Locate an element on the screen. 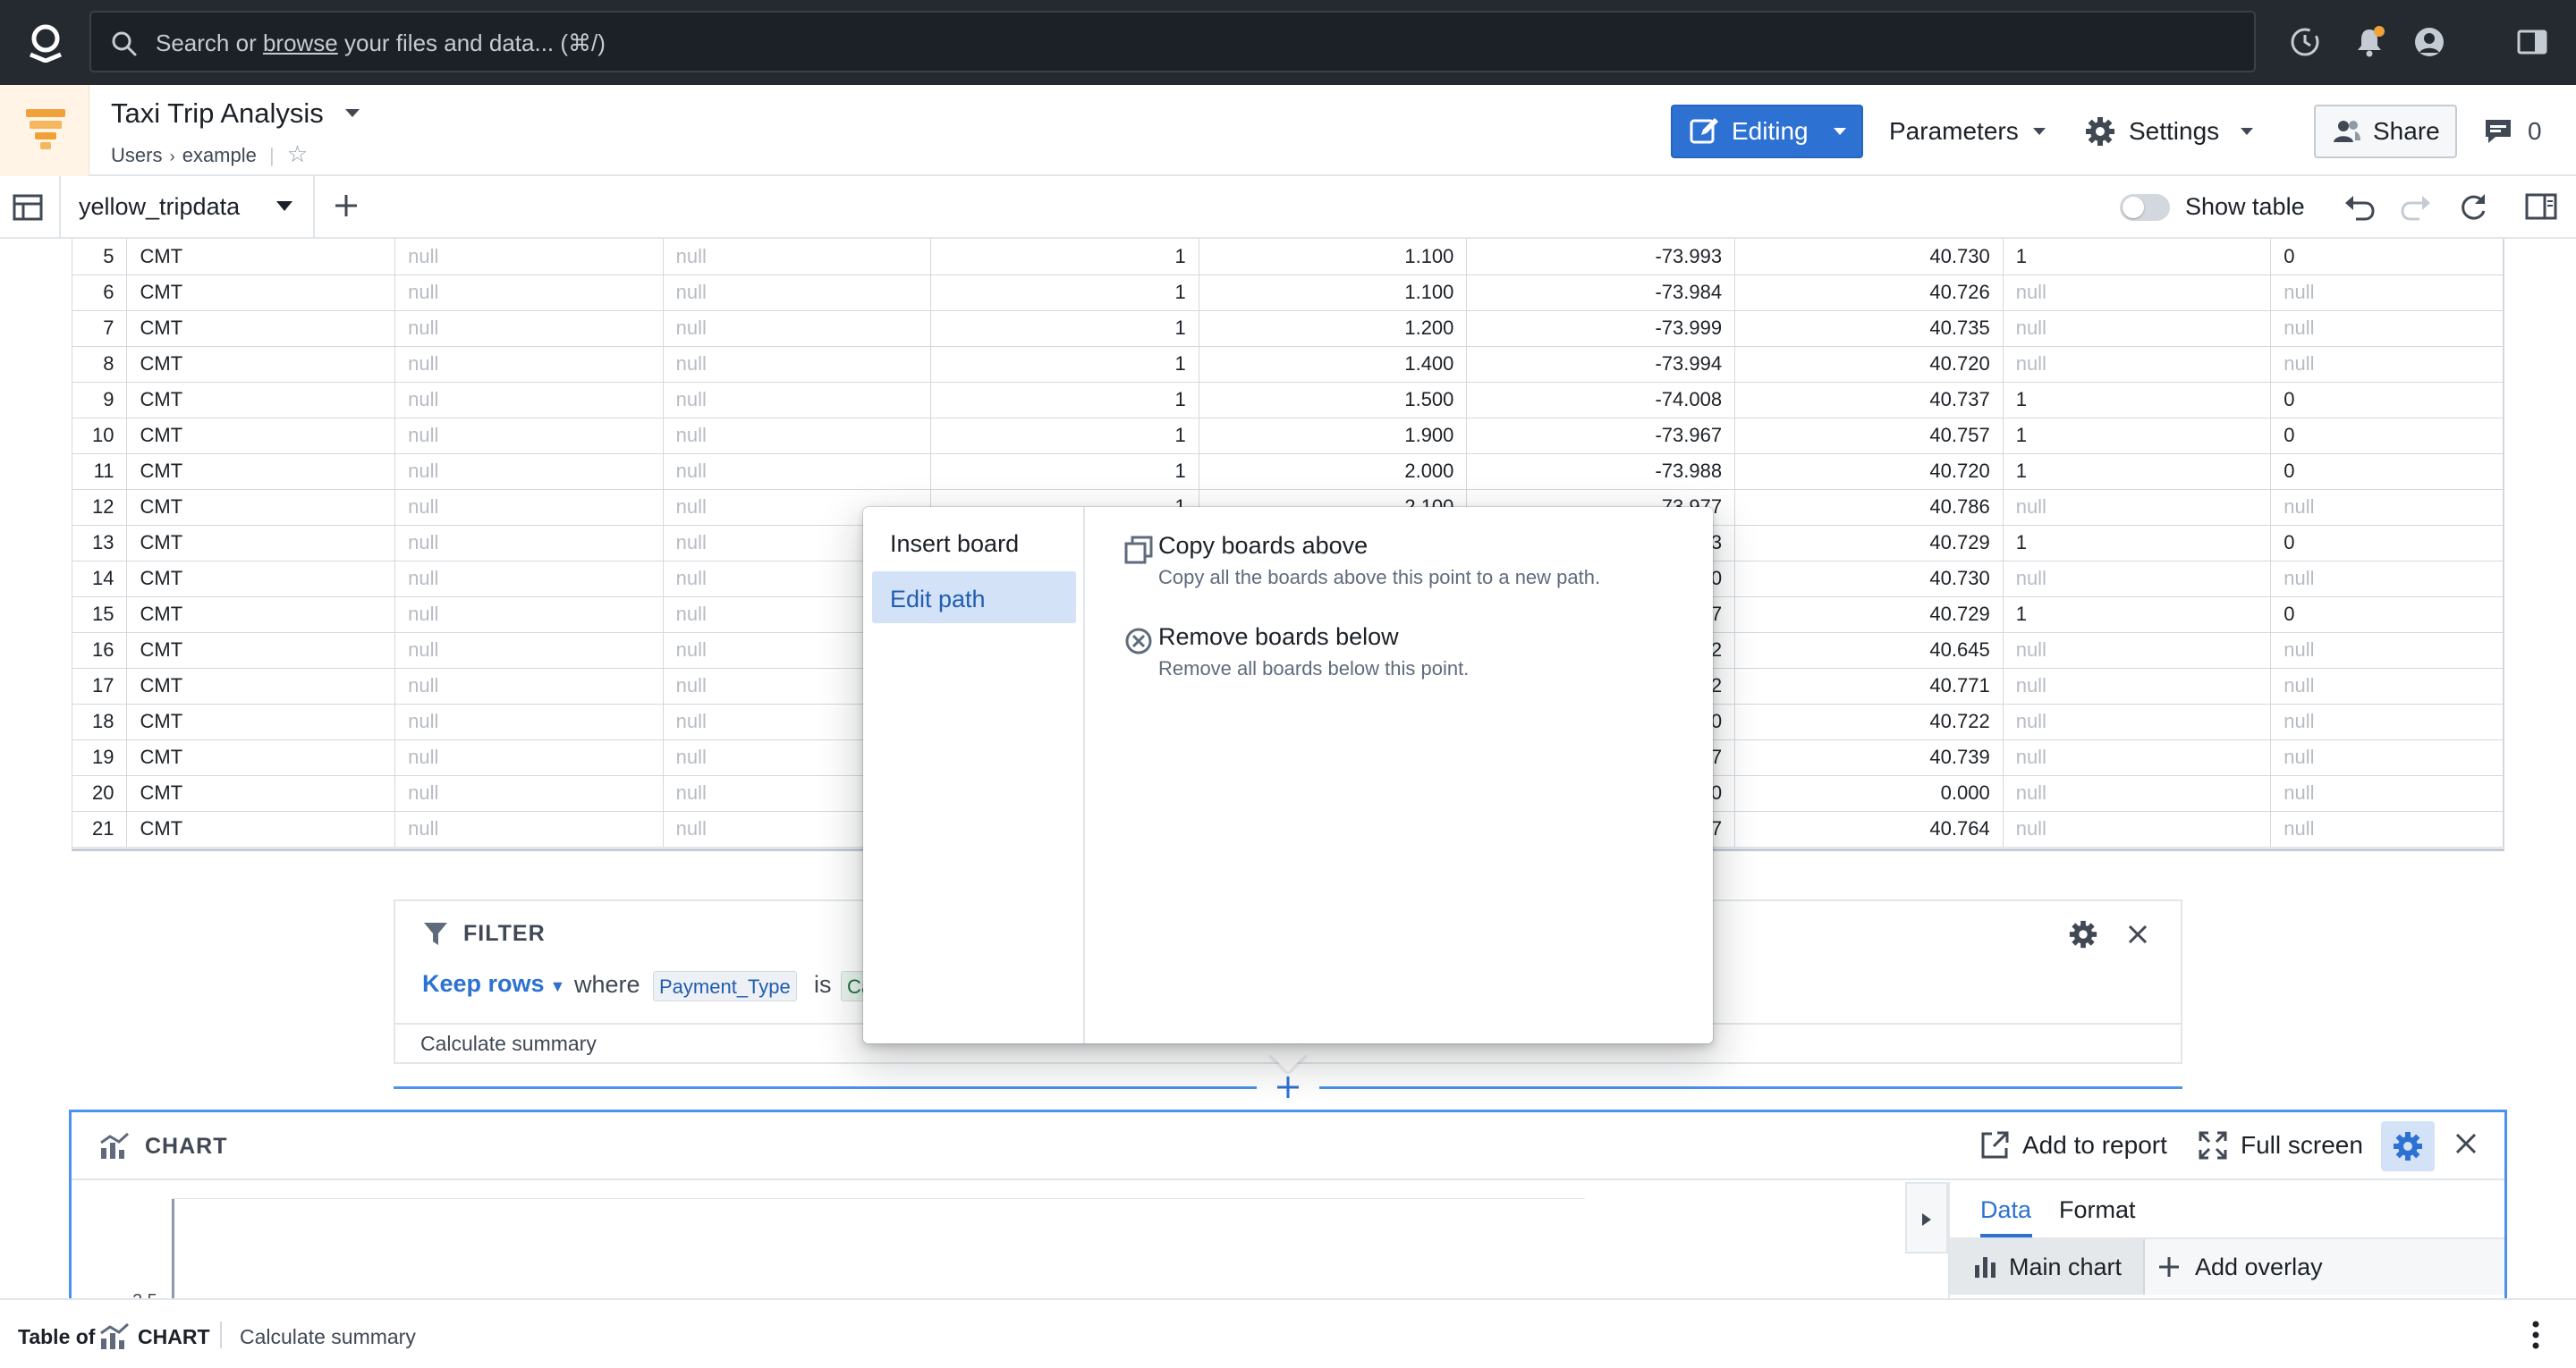 The height and width of the screenshot is (1368, 2576). row-index: 14 is located at coordinates (100, 579).